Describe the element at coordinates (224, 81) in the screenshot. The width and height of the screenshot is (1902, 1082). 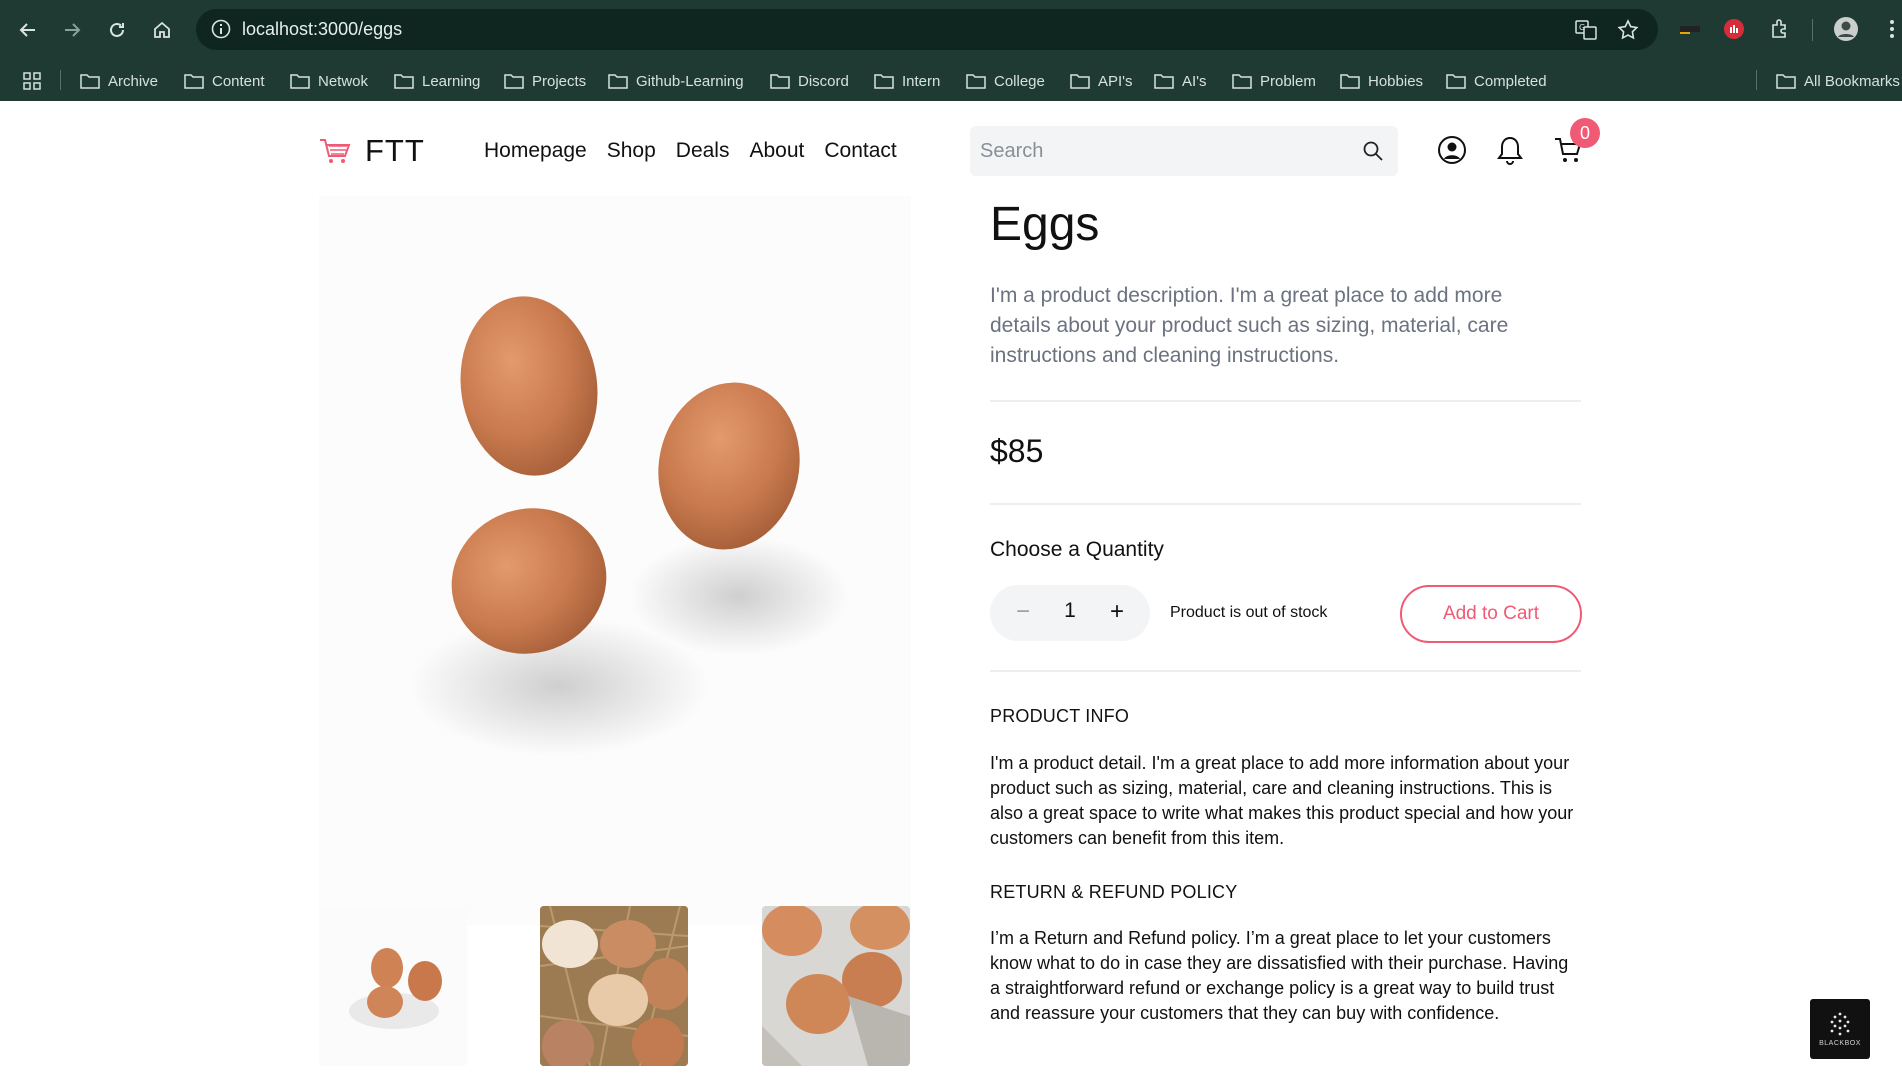
I see `bookmark-folder: Content` at that location.